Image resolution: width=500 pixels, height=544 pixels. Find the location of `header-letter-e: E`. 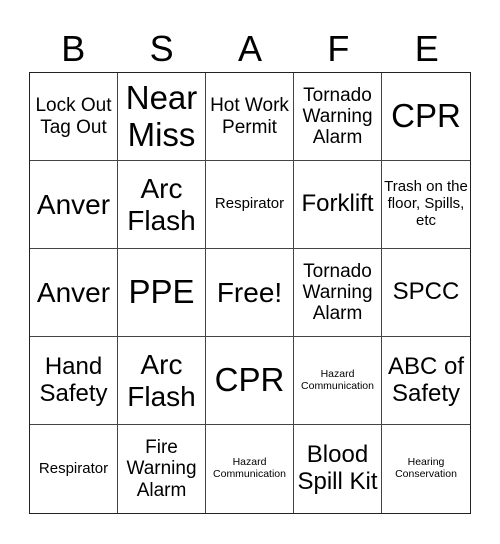

header-letter-e: E is located at coordinates (426, 48).